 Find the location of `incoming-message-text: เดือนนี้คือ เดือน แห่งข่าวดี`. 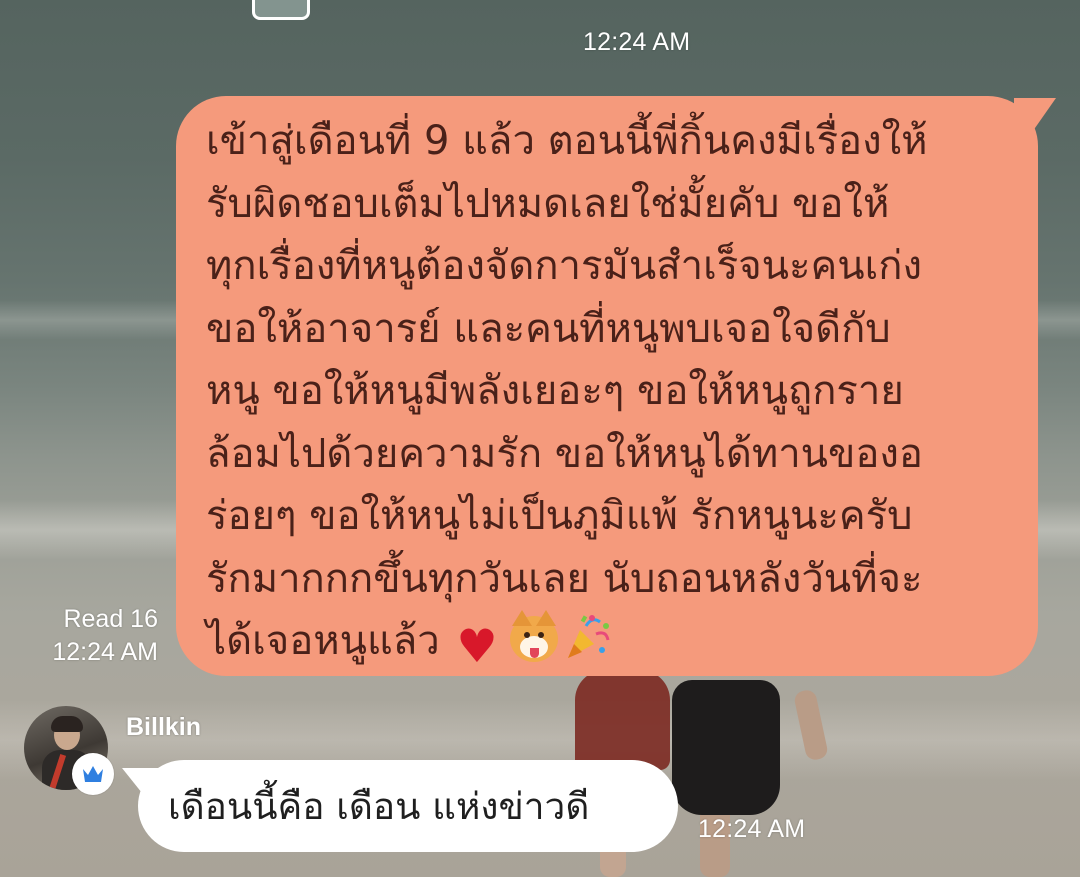

incoming-message-text: เดือนนี้คือ เดือน แห่งข่าวดี is located at coordinates (379, 806).